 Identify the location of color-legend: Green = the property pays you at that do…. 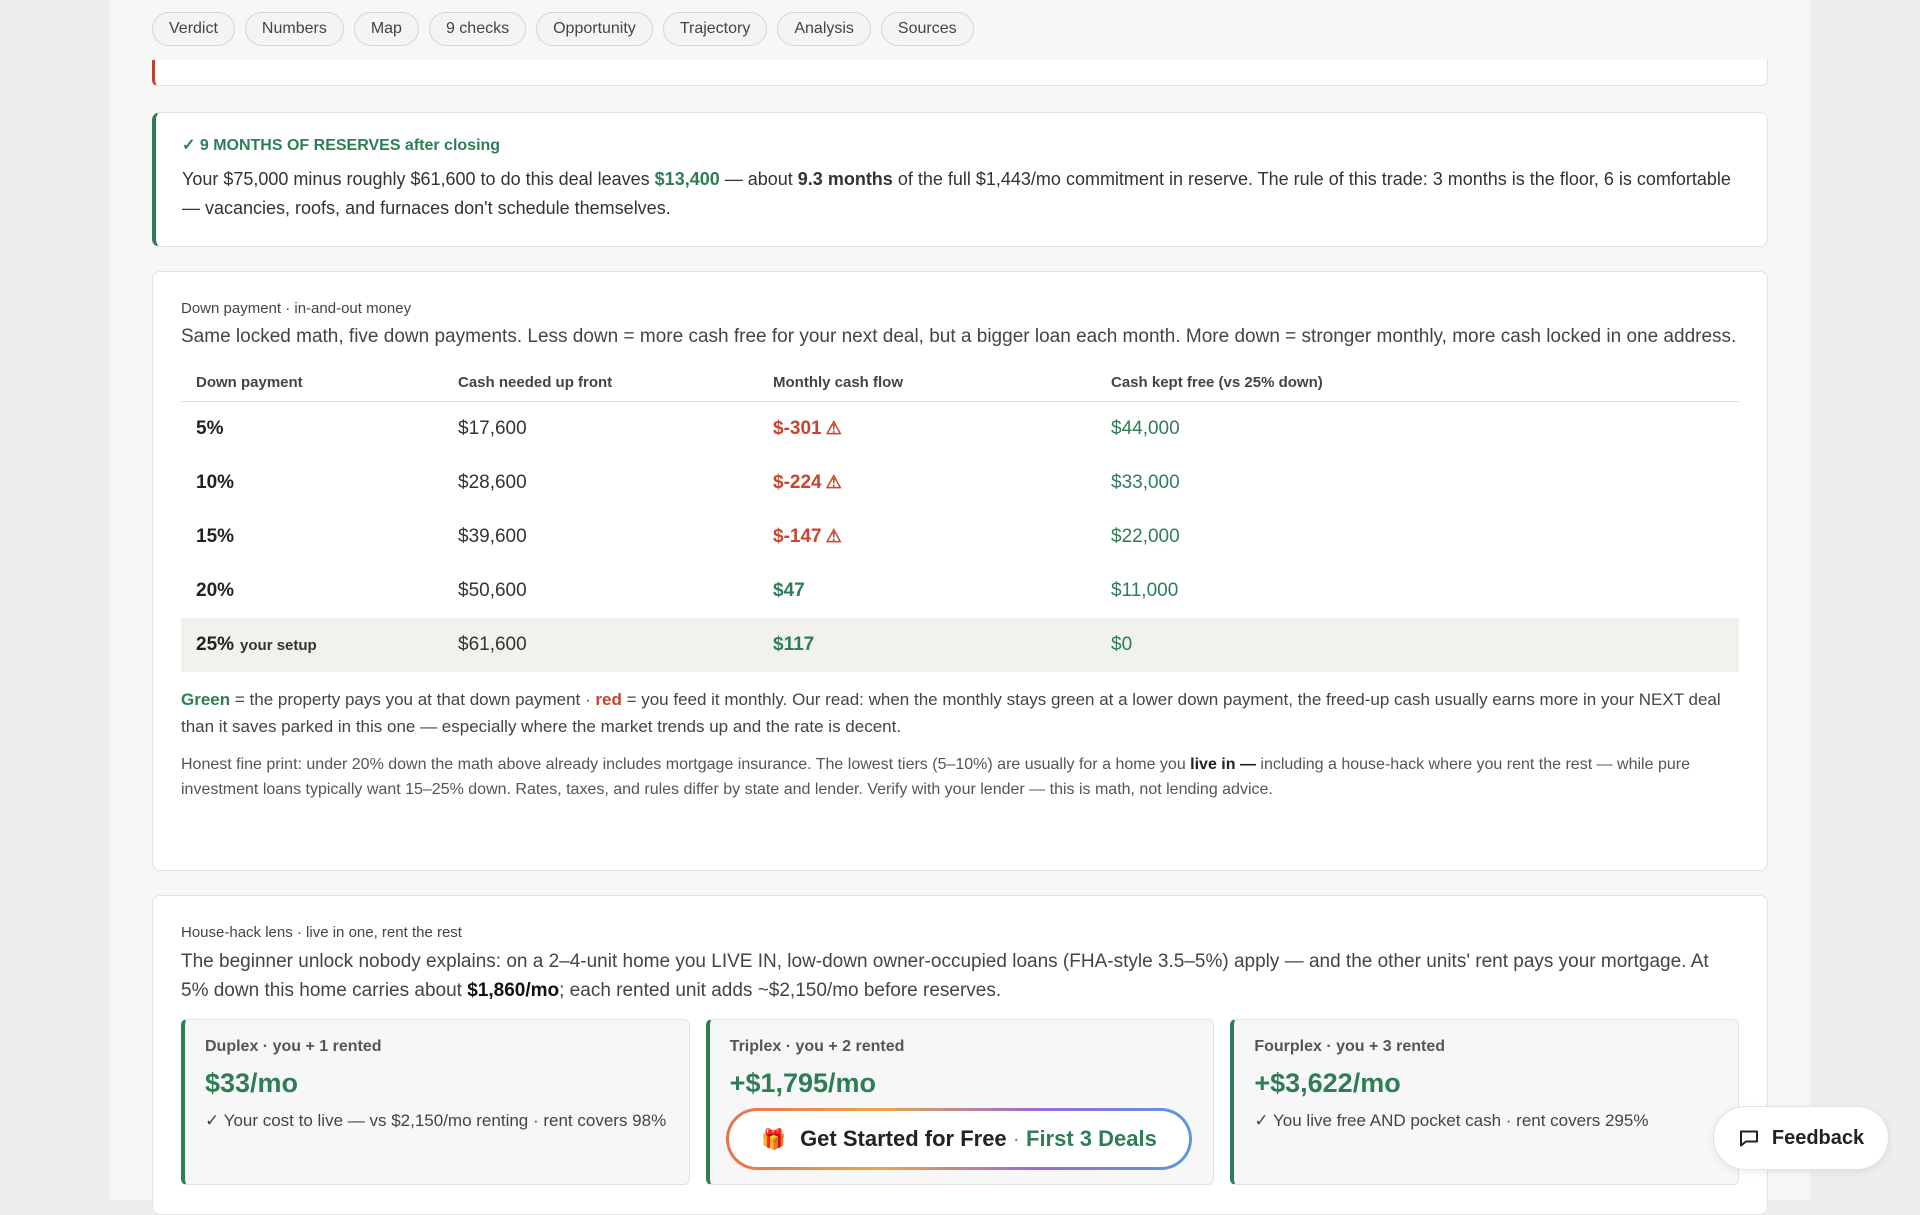
(951, 713).